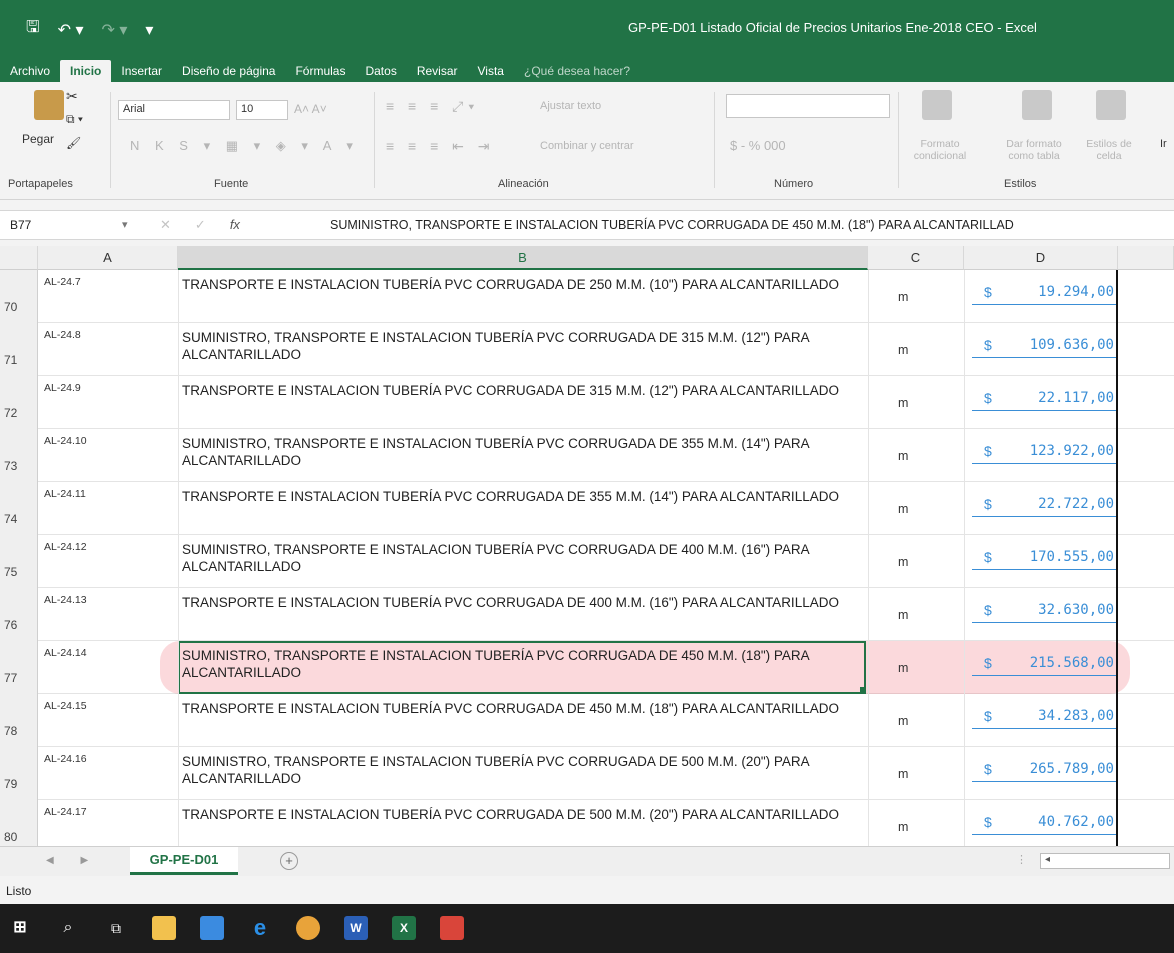 This screenshot has width=1174, height=953. What do you see at coordinates (65, 706) in the screenshot?
I see `item-code: AL-24.15` at bounding box center [65, 706].